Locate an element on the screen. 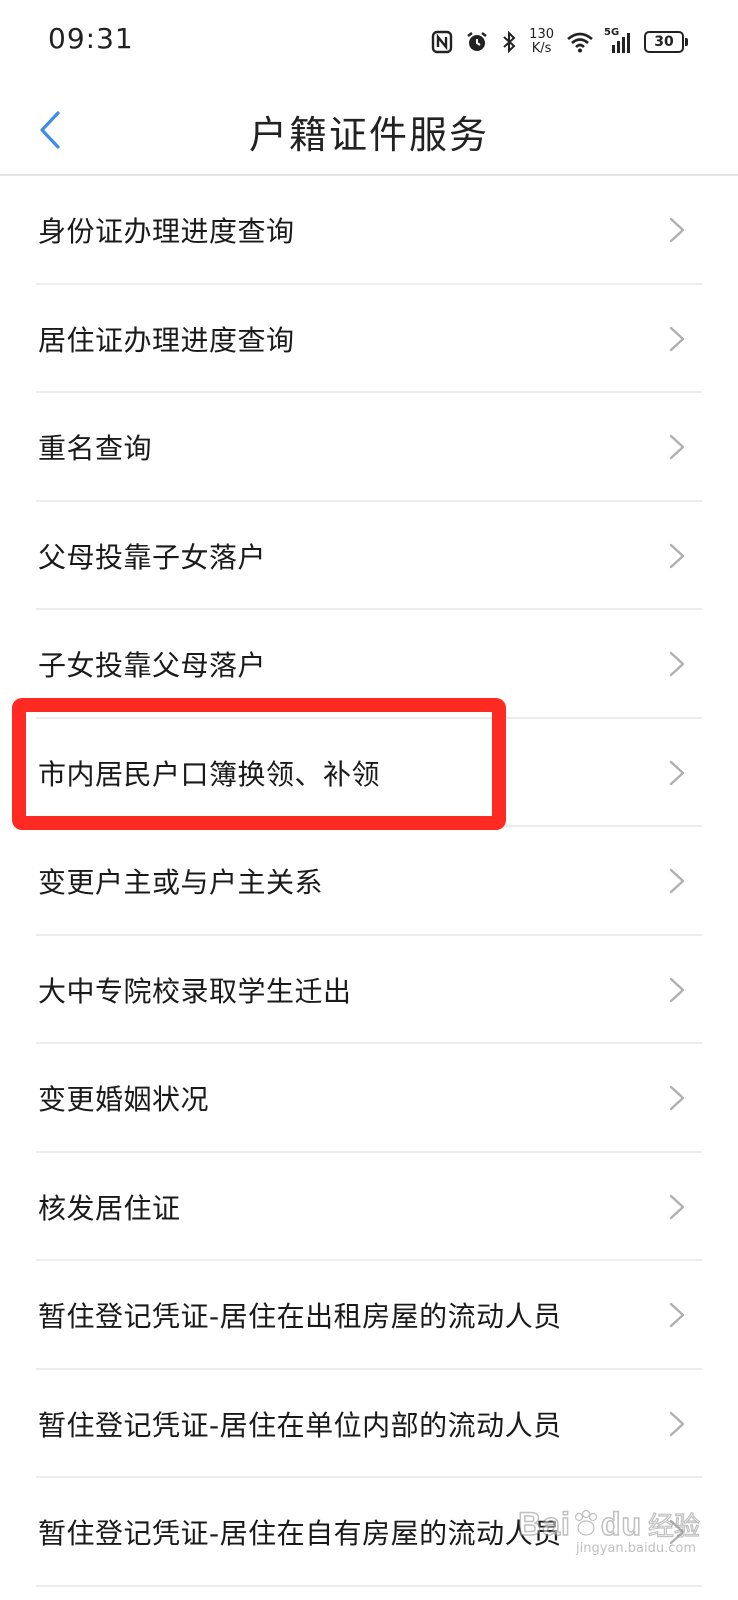  list-item: 重名查询 is located at coordinates (369, 447).